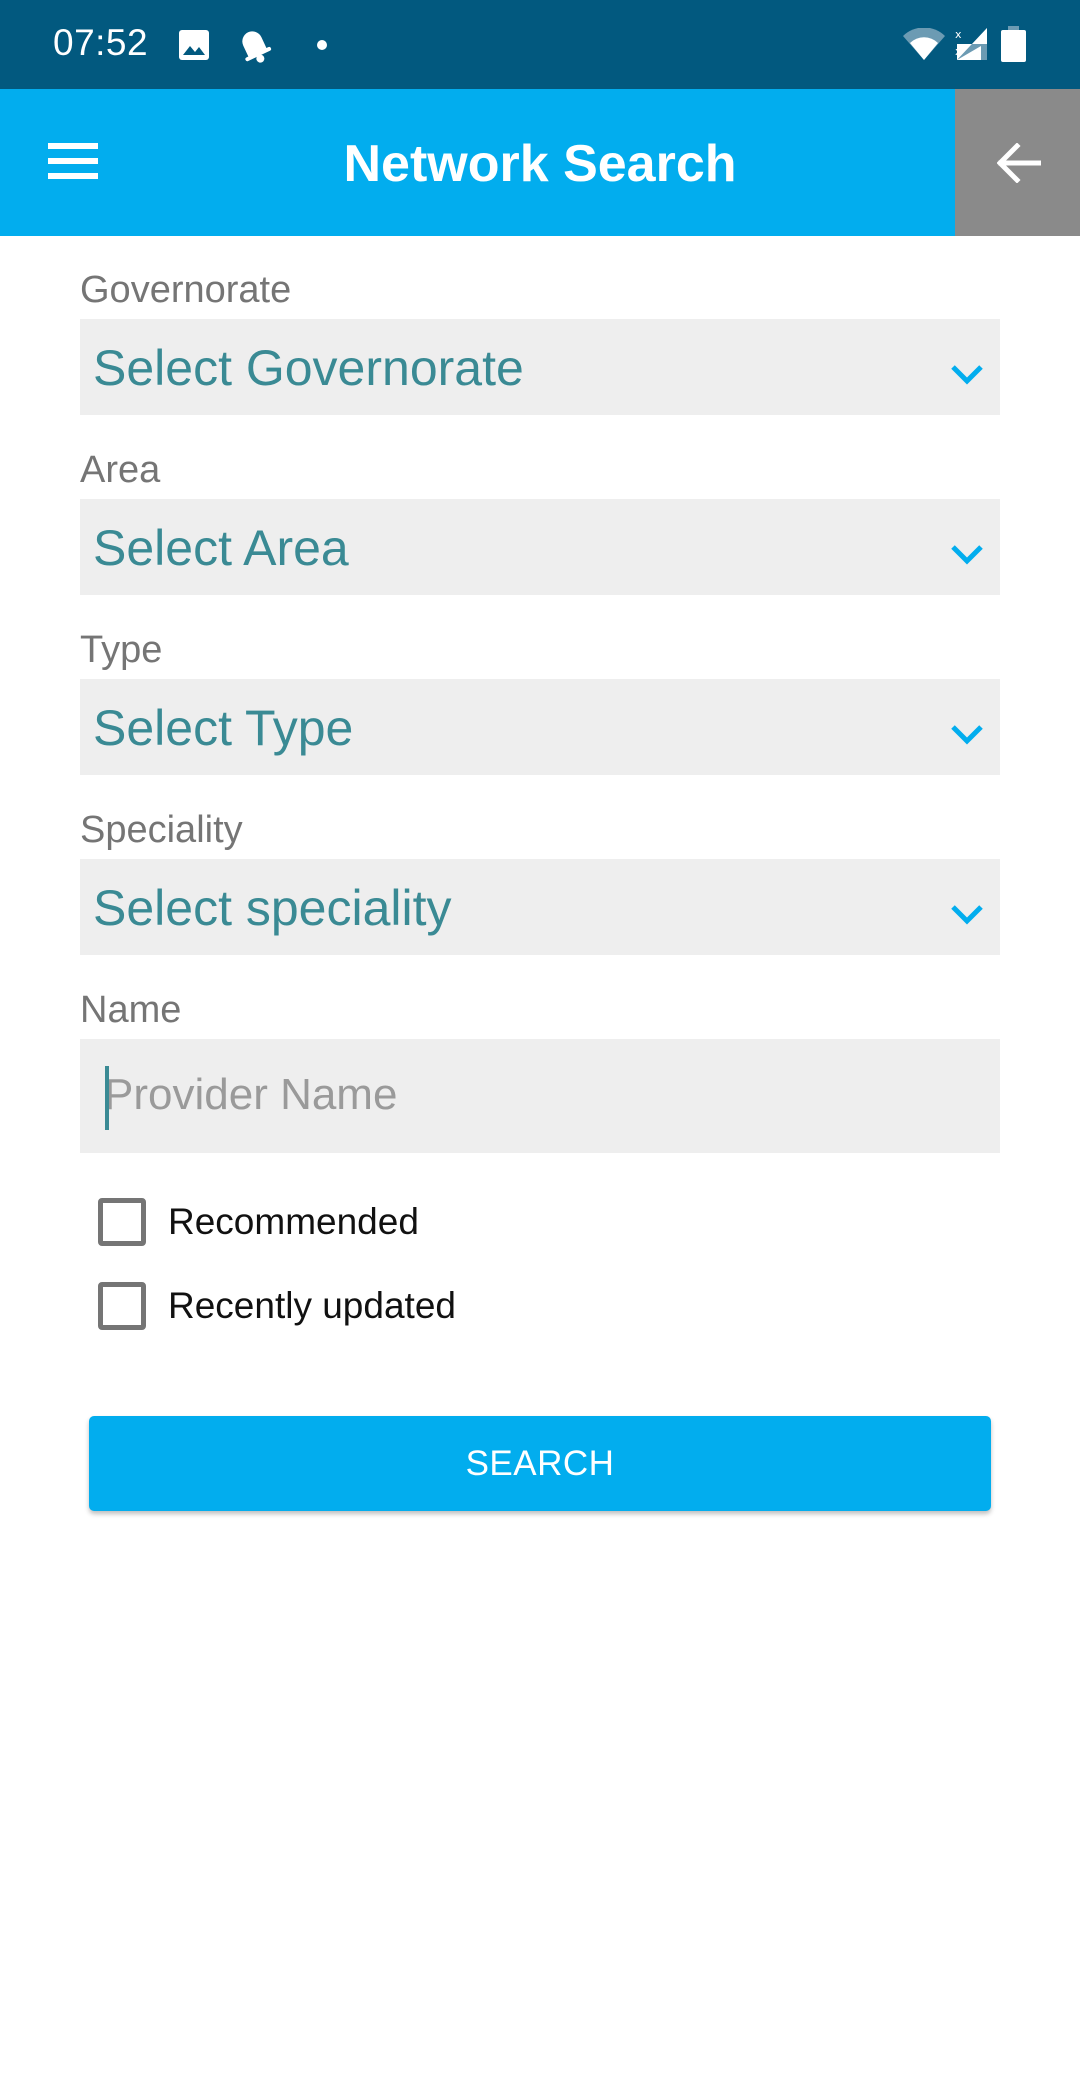  Describe the element at coordinates (540, 907) in the screenshot. I see `speciality-dropdown: Select speciality` at that location.